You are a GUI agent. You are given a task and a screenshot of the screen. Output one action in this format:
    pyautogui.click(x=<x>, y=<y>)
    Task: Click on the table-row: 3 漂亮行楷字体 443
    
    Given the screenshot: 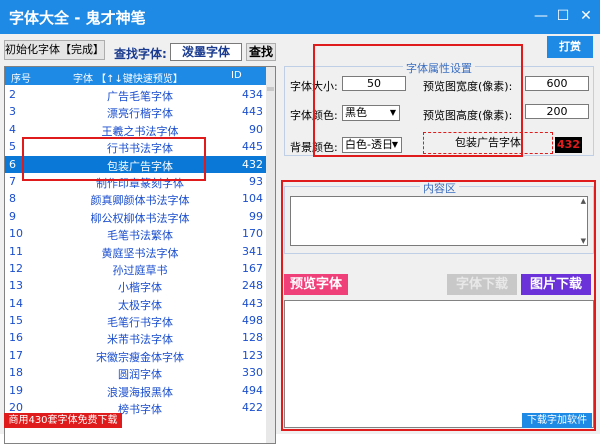 What is the action you would take?
    pyautogui.click(x=136, y=111)
    